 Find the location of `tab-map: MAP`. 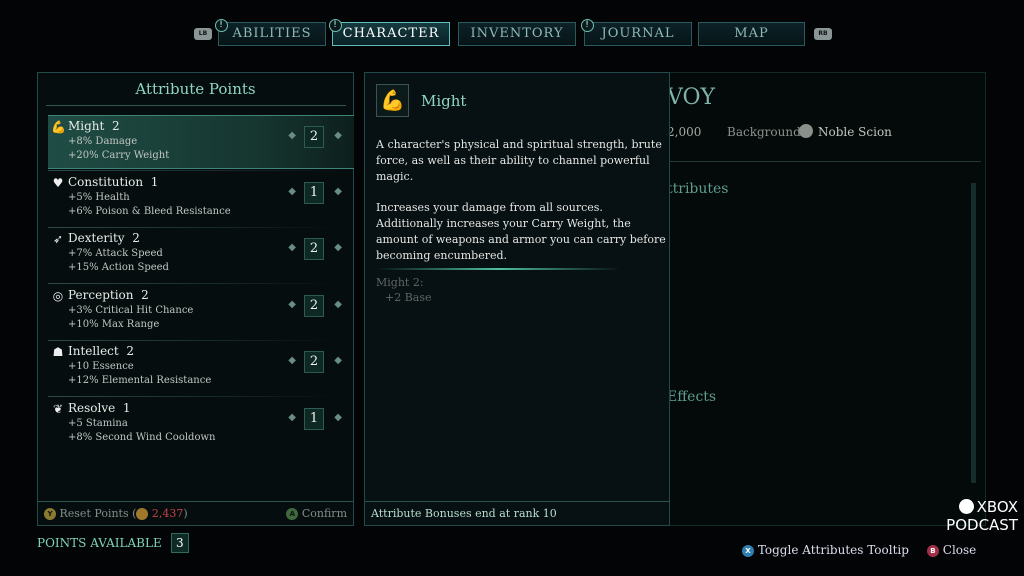

tab-map: MAP is located at coordinates (751, 34).